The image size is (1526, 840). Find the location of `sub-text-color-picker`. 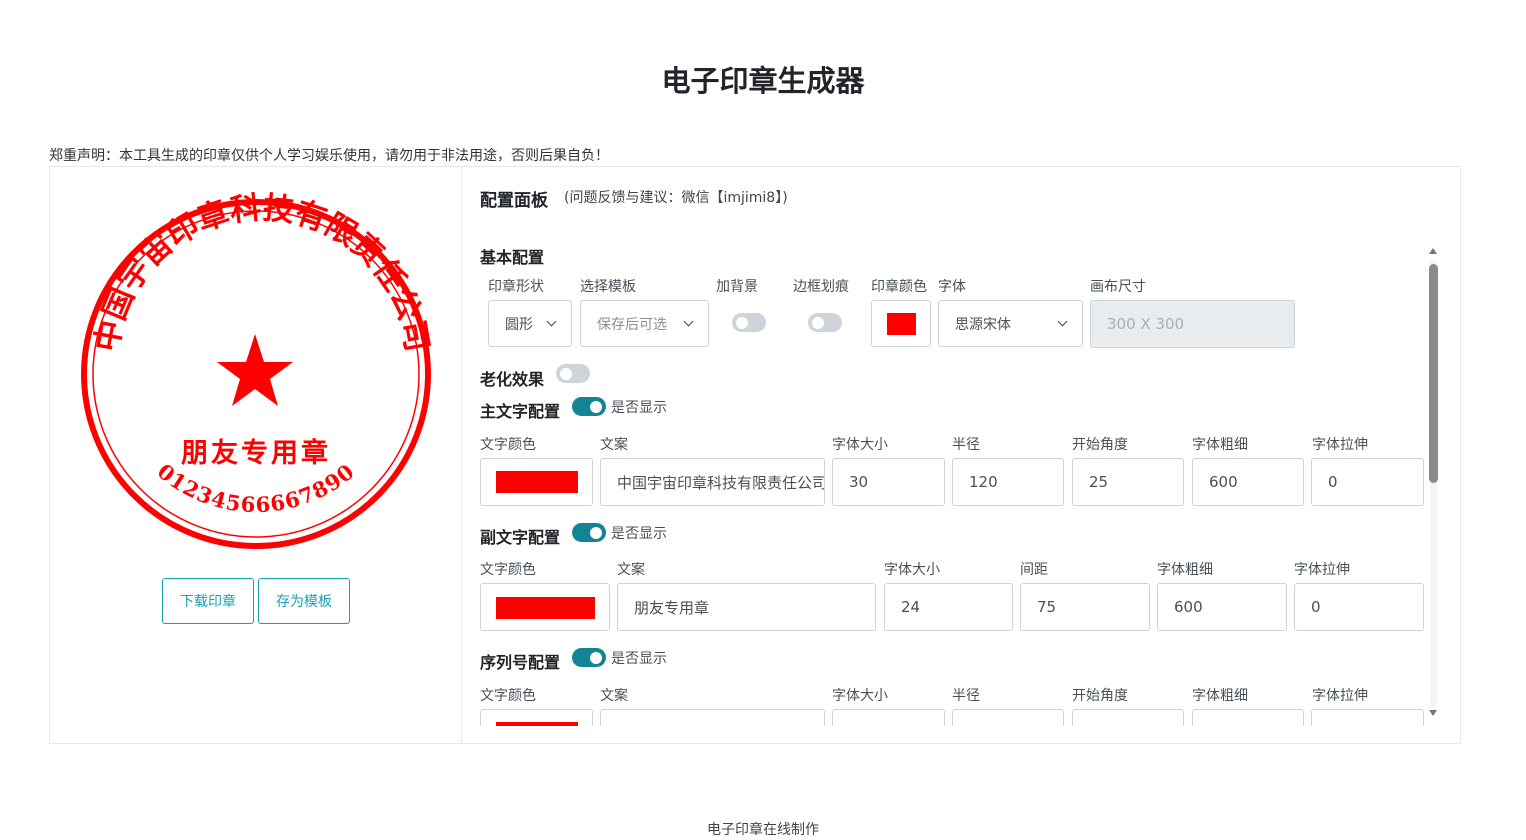

sub-text-color-picker is located at coordinates (545, 607).